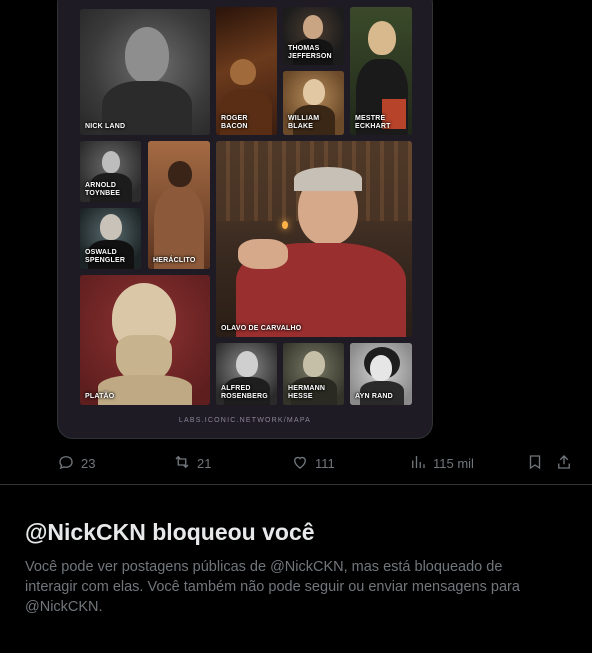 The height and width of the screenshot is (653, 592). What do you see at coordinates (110, 171) in the screenshot?
I see `portrait-tile: ARNOLD TOYNBEE` at bounding box center [110, 171].